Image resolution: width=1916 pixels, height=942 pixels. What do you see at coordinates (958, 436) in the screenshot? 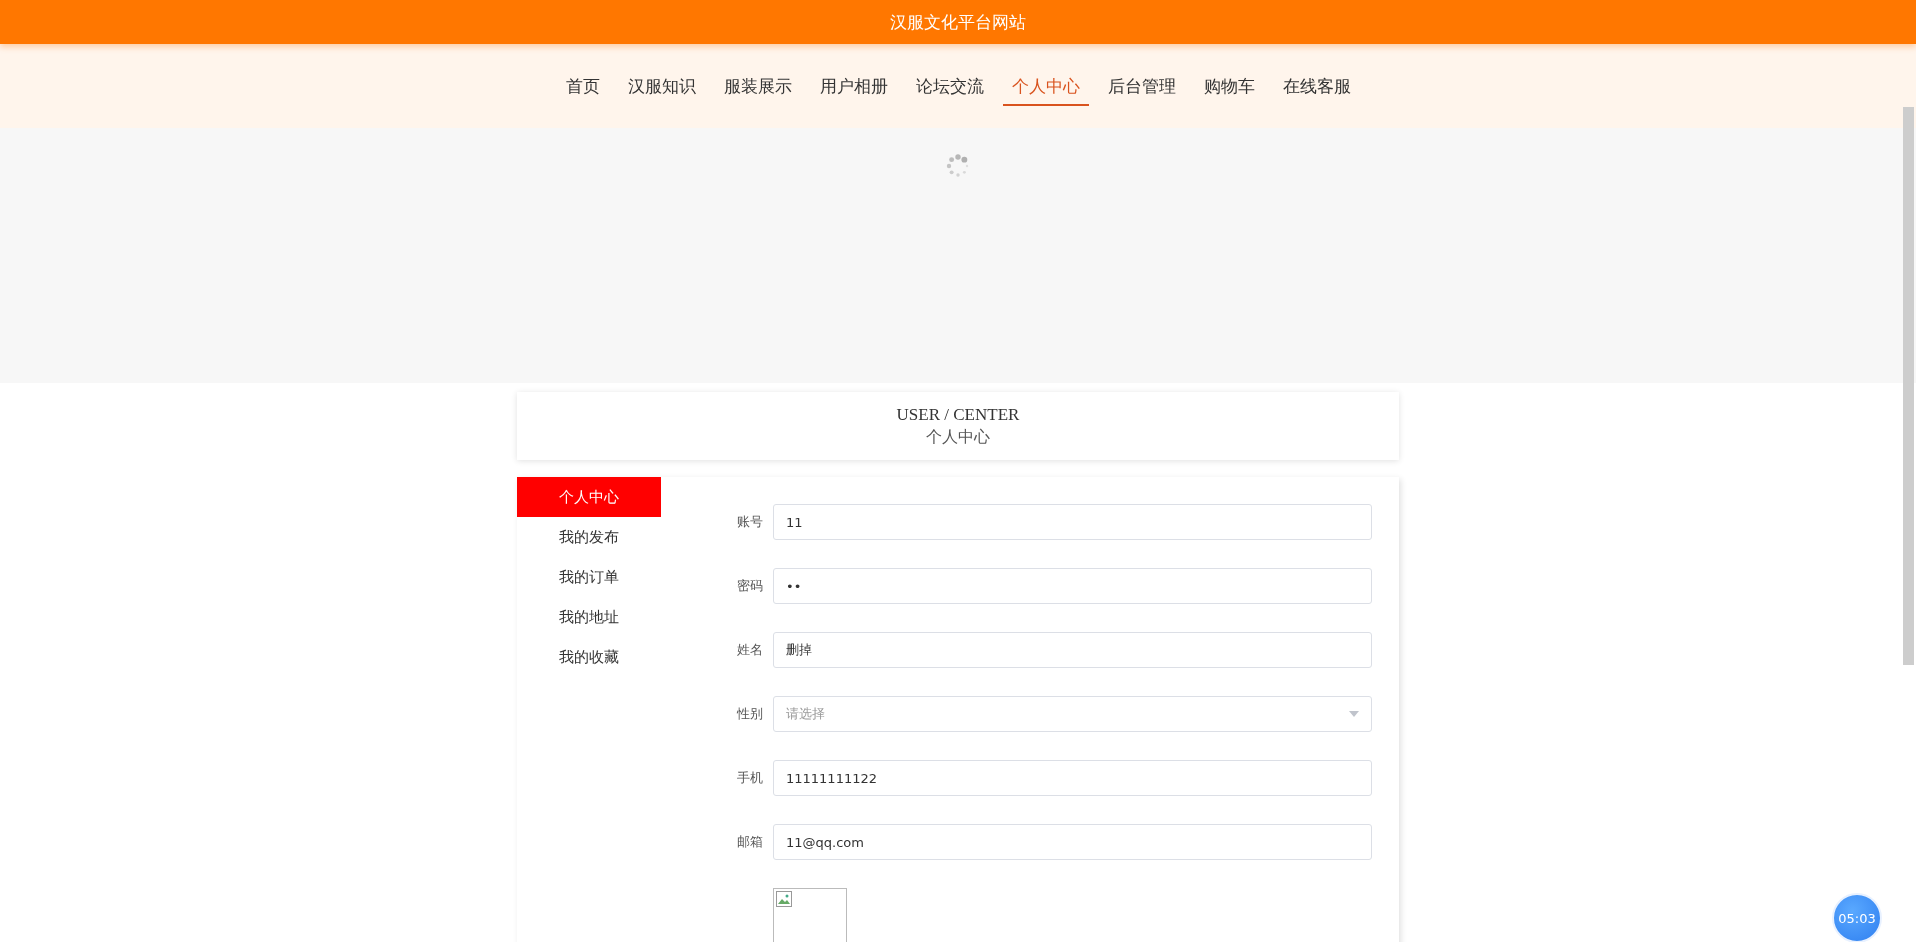
I see `page-title-chinese: 个人中心` at bounding box center [958, 436].